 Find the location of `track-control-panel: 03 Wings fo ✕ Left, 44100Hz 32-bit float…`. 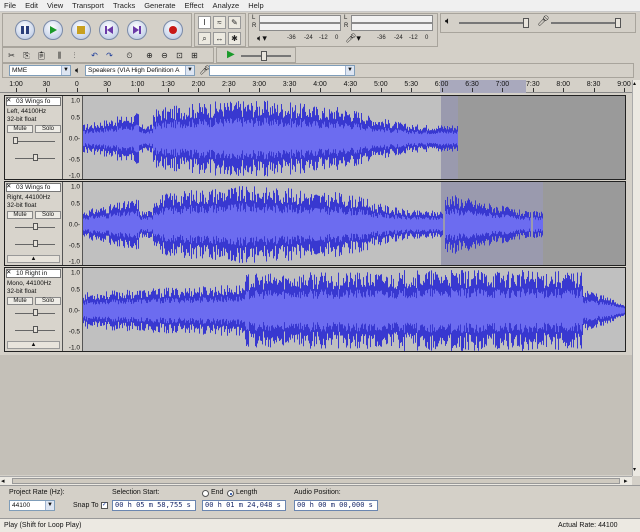

track-control-panel: 03 Wings fo ✕ Left, 44100Hz 32-bit float… is located at coordinates (34, 137).